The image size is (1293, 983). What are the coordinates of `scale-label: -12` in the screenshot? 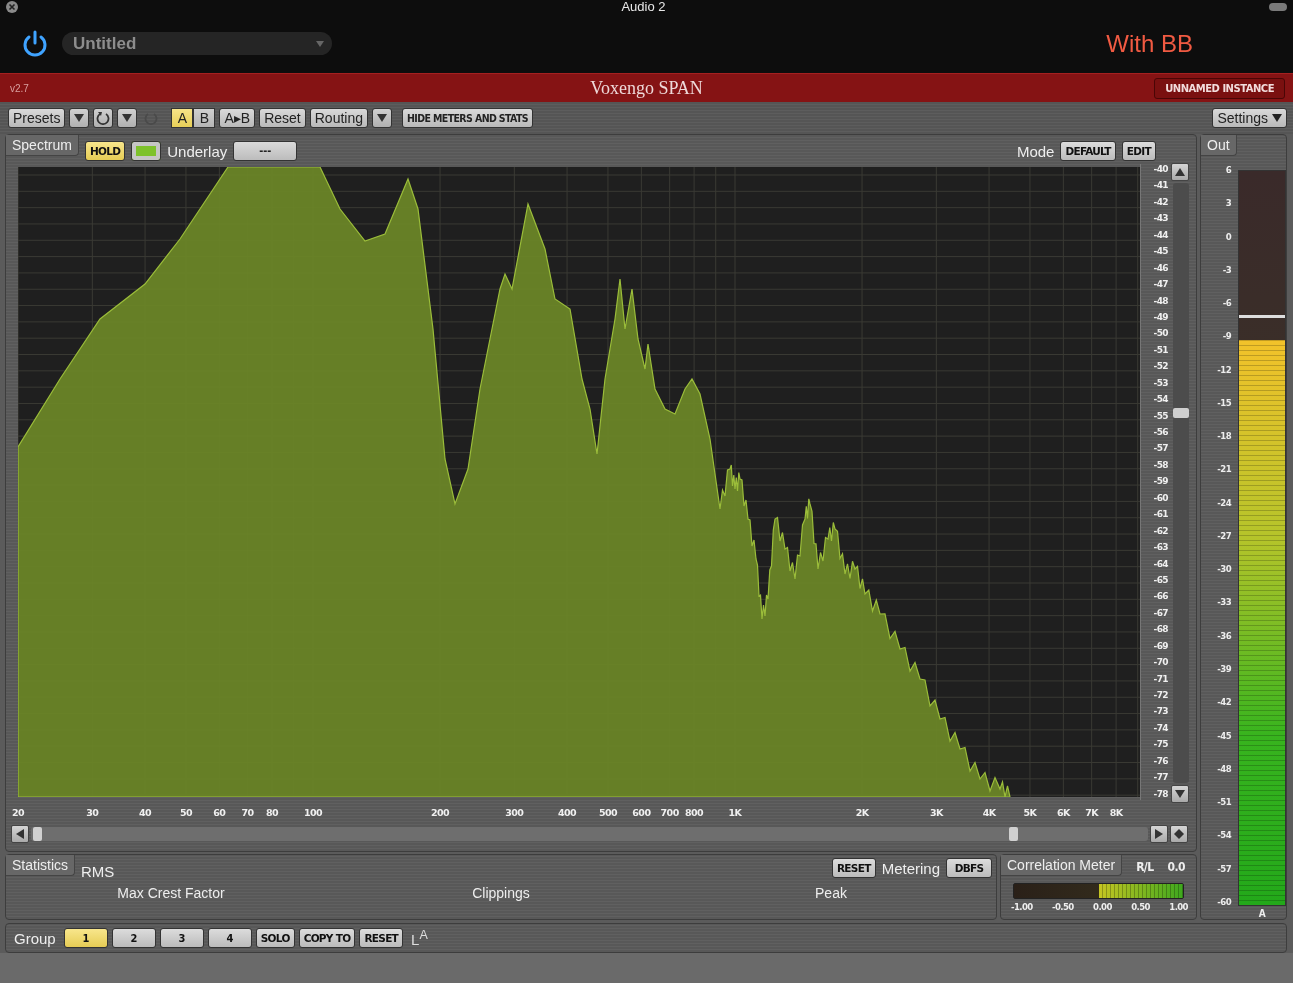 It's located at (1224, 369).